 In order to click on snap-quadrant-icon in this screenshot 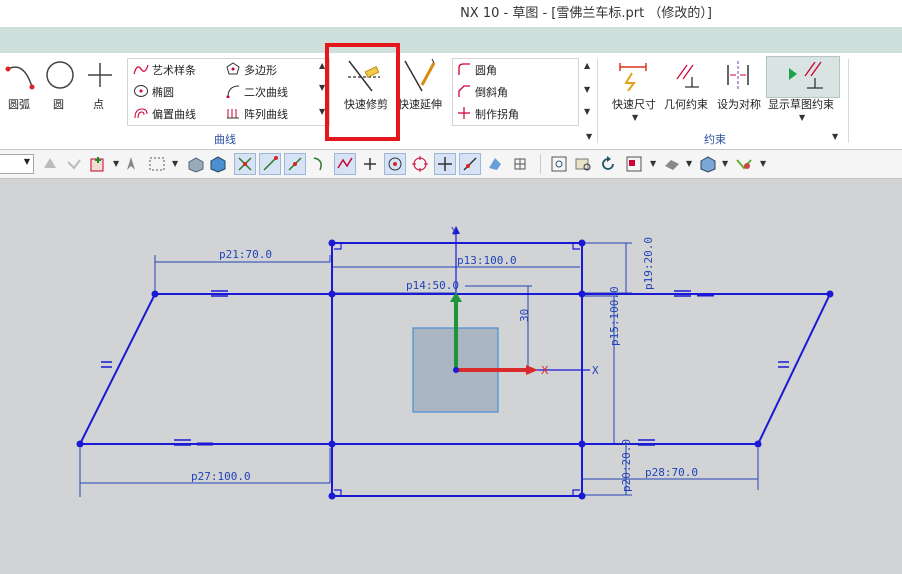, I will do `click(420, 164)`.